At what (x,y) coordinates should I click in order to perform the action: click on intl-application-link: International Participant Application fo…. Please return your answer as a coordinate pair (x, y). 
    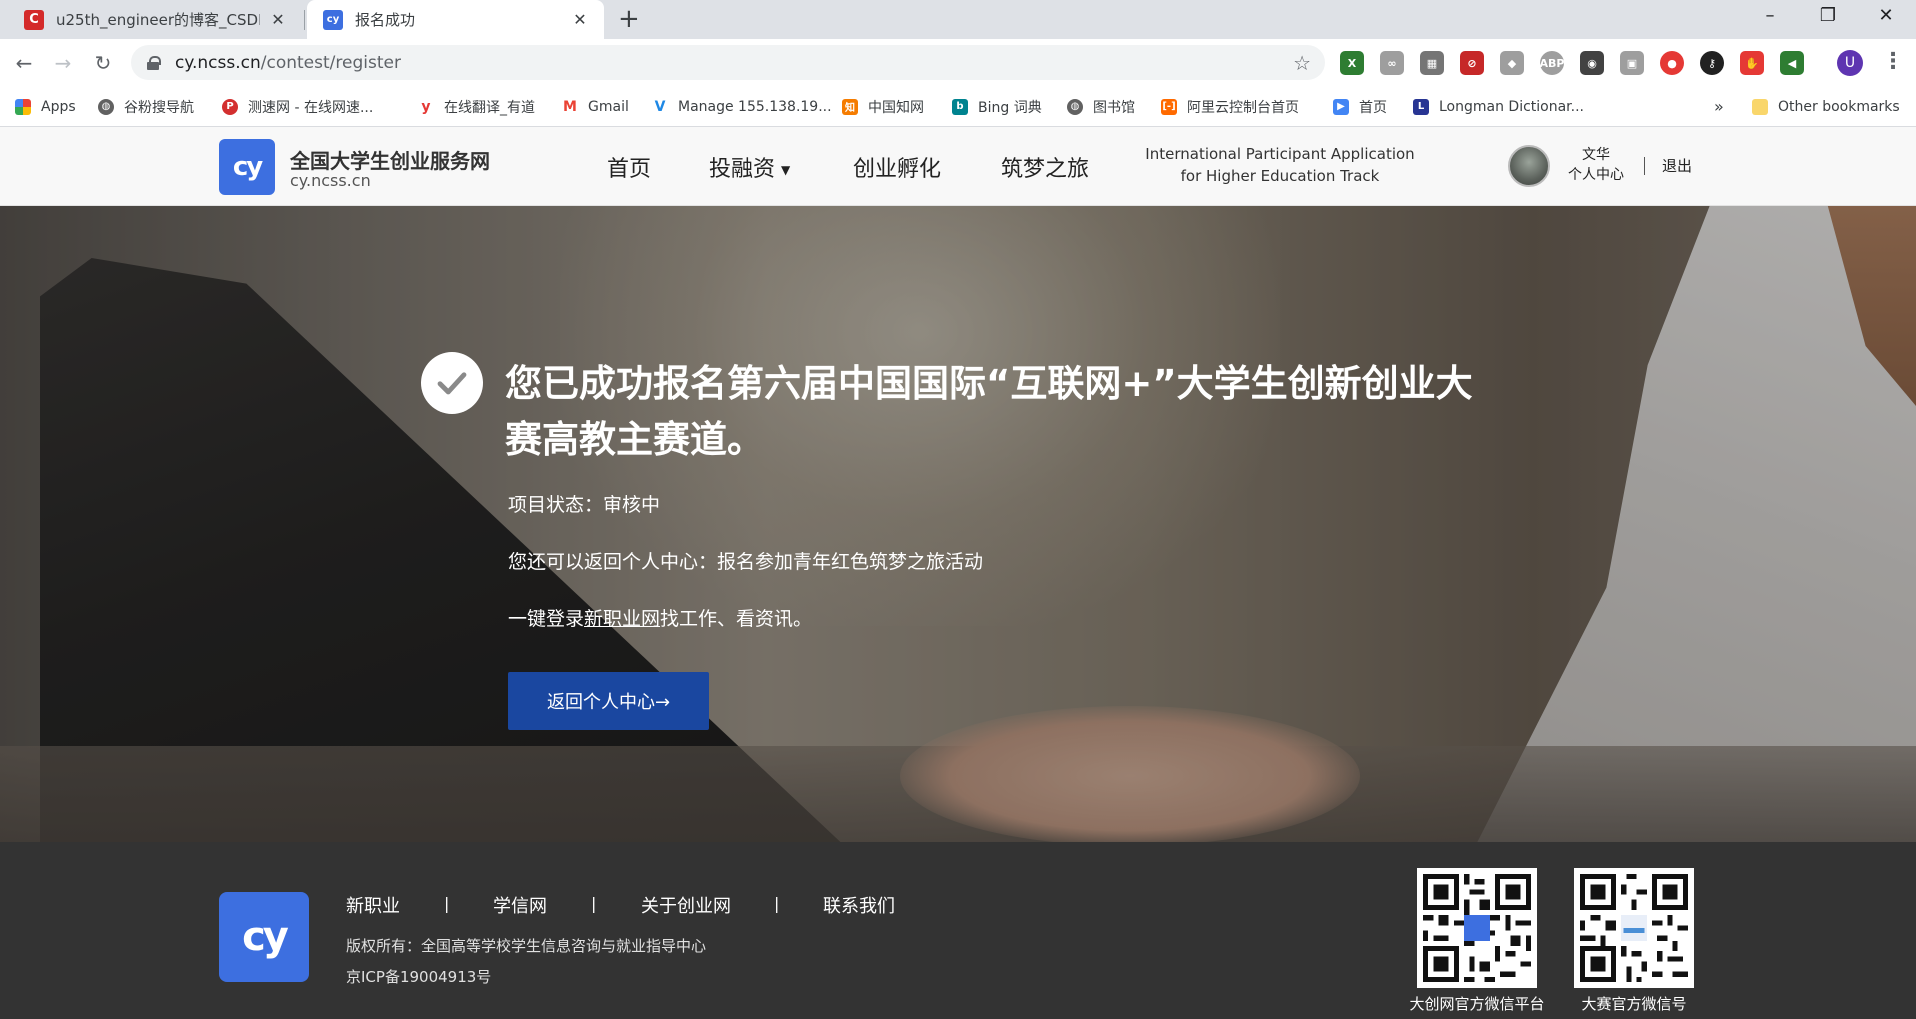
    Looking at the image, I should click on (1280, 165).